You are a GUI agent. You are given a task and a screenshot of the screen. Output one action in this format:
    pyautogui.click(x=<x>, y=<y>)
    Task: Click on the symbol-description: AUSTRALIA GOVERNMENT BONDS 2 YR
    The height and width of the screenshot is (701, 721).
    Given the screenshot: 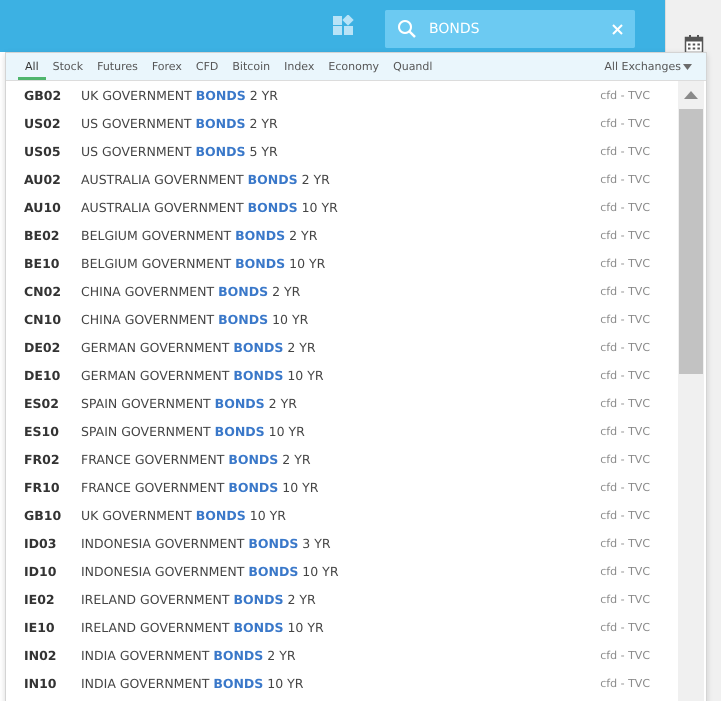 What is the action you would take?
    pyautogui.click(x=206, y=179)
    